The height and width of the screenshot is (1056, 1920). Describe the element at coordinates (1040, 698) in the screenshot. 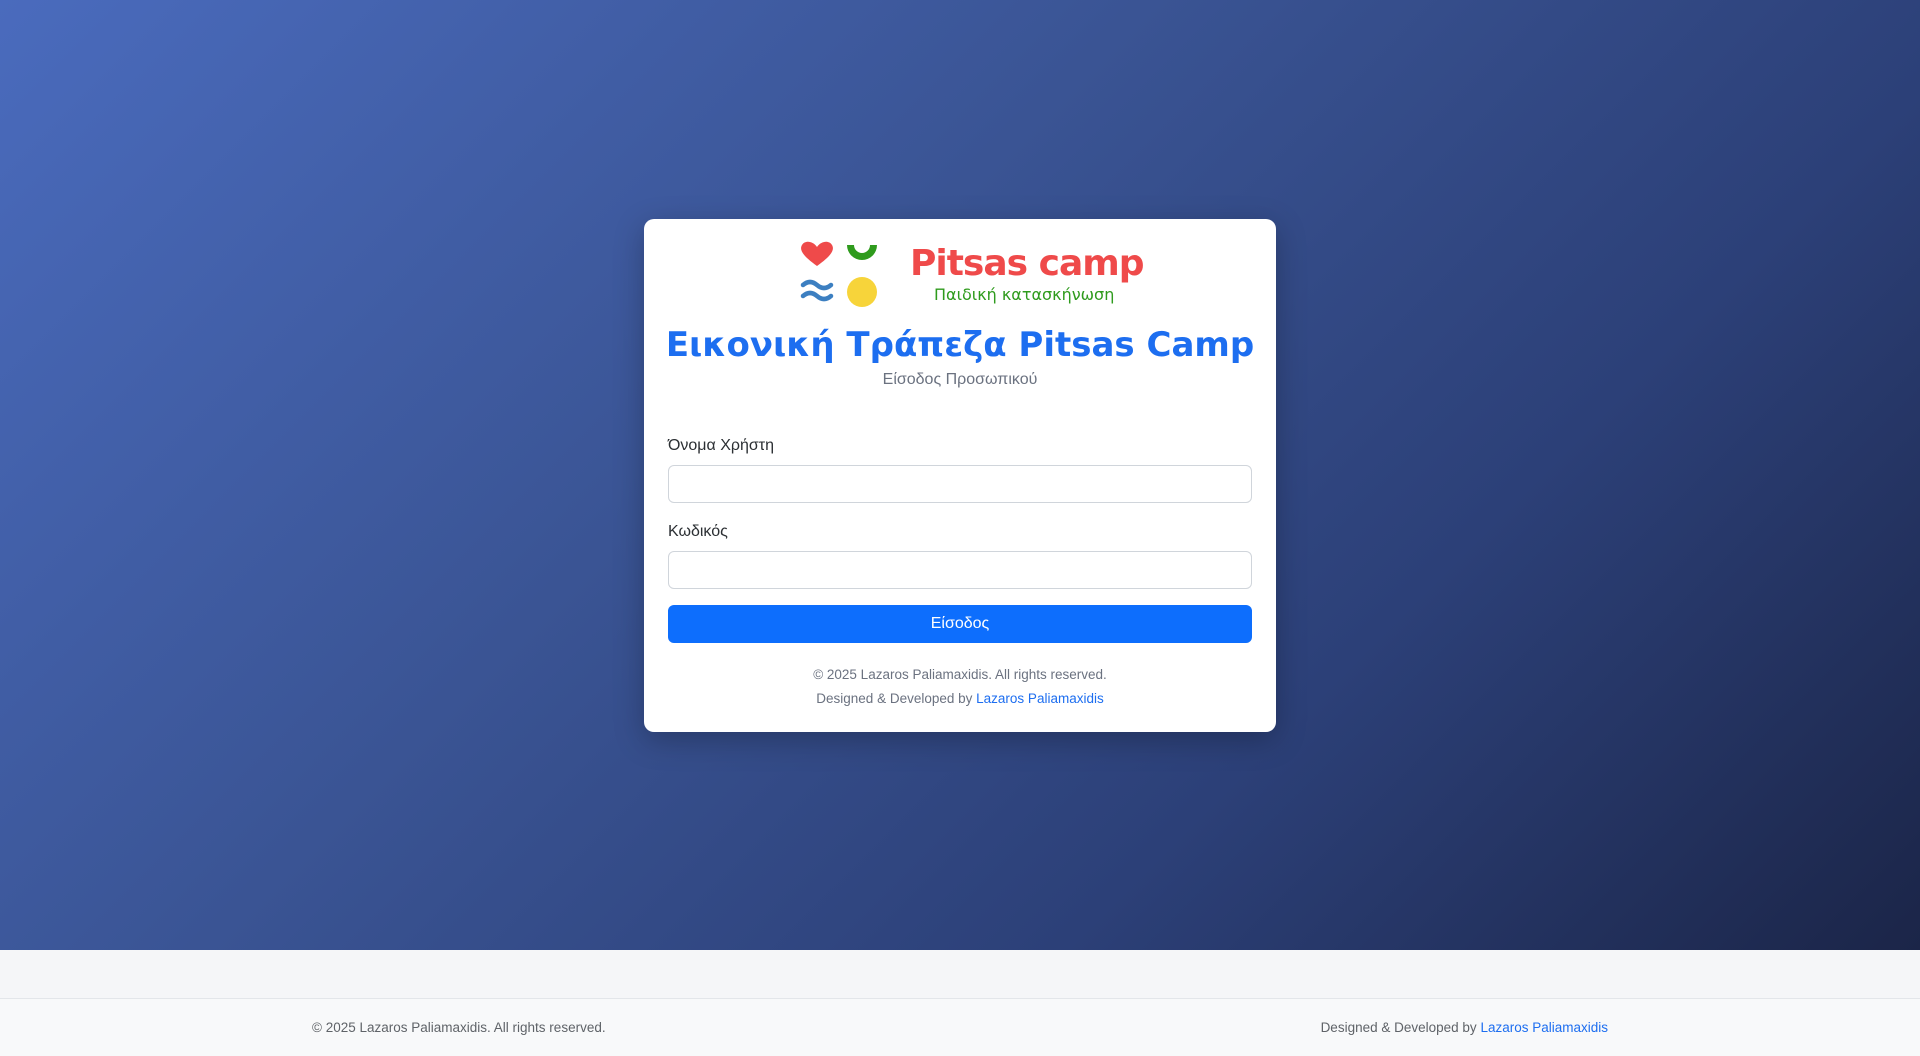

I see `card-credit-link: Lazaros Paliamaxidis` at that location.